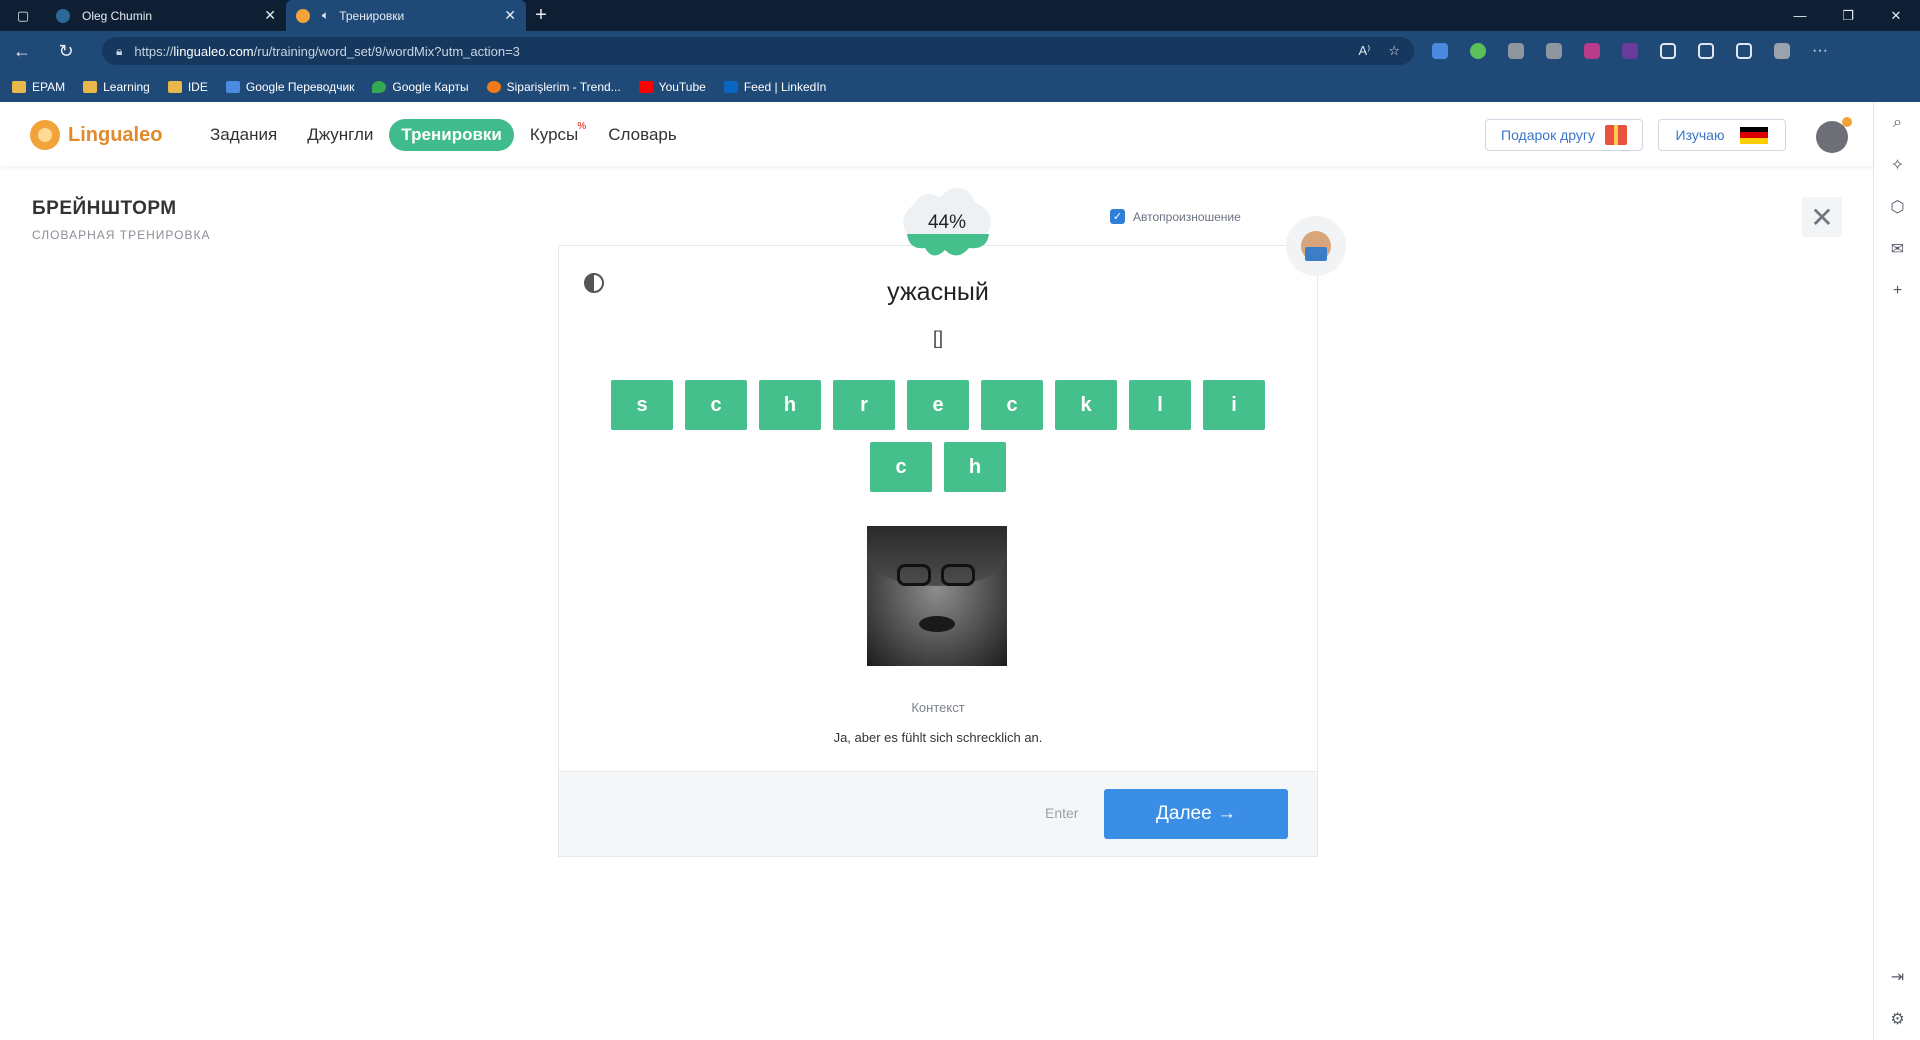 This screenshot has height=1040, width=1920. Describe the element at coordinates (1668, 51) in the screenshot. I see `extensions-puzzle-icon` at that location.